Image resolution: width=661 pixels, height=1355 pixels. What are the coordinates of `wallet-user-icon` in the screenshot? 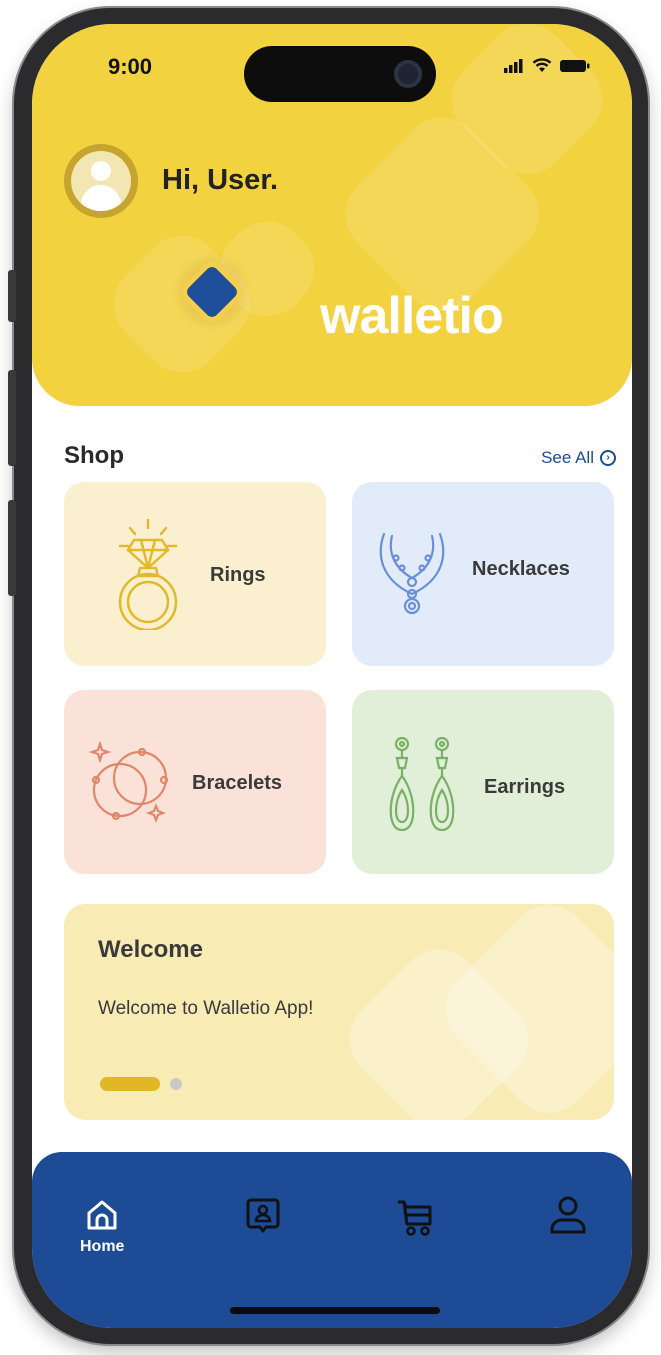 It's located at (263, 1215).